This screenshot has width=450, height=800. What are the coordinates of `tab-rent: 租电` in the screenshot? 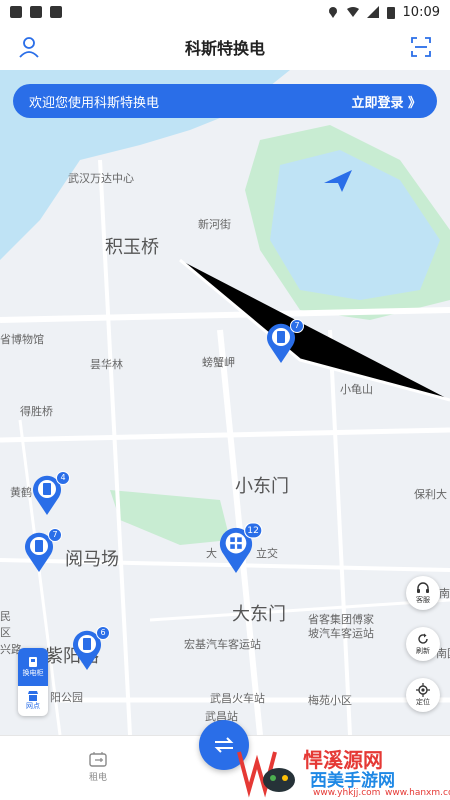 It's located at (98, 767).